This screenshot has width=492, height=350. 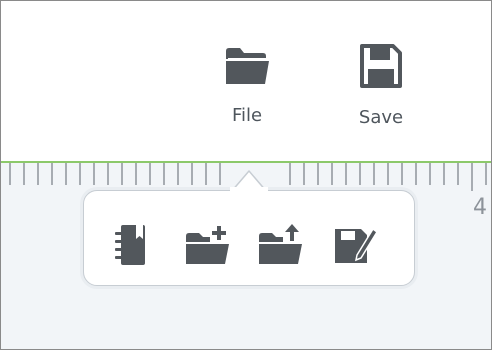 I want to click on floppy-disk-icon, so click(x=381, y=68).